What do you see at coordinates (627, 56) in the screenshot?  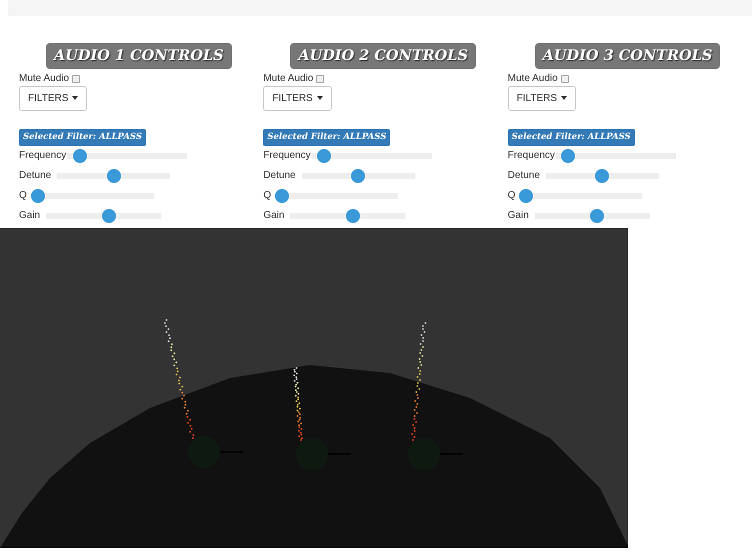 I see `section-title: AUDIO 3 CONTROLS` at bounding box center [627, 56].